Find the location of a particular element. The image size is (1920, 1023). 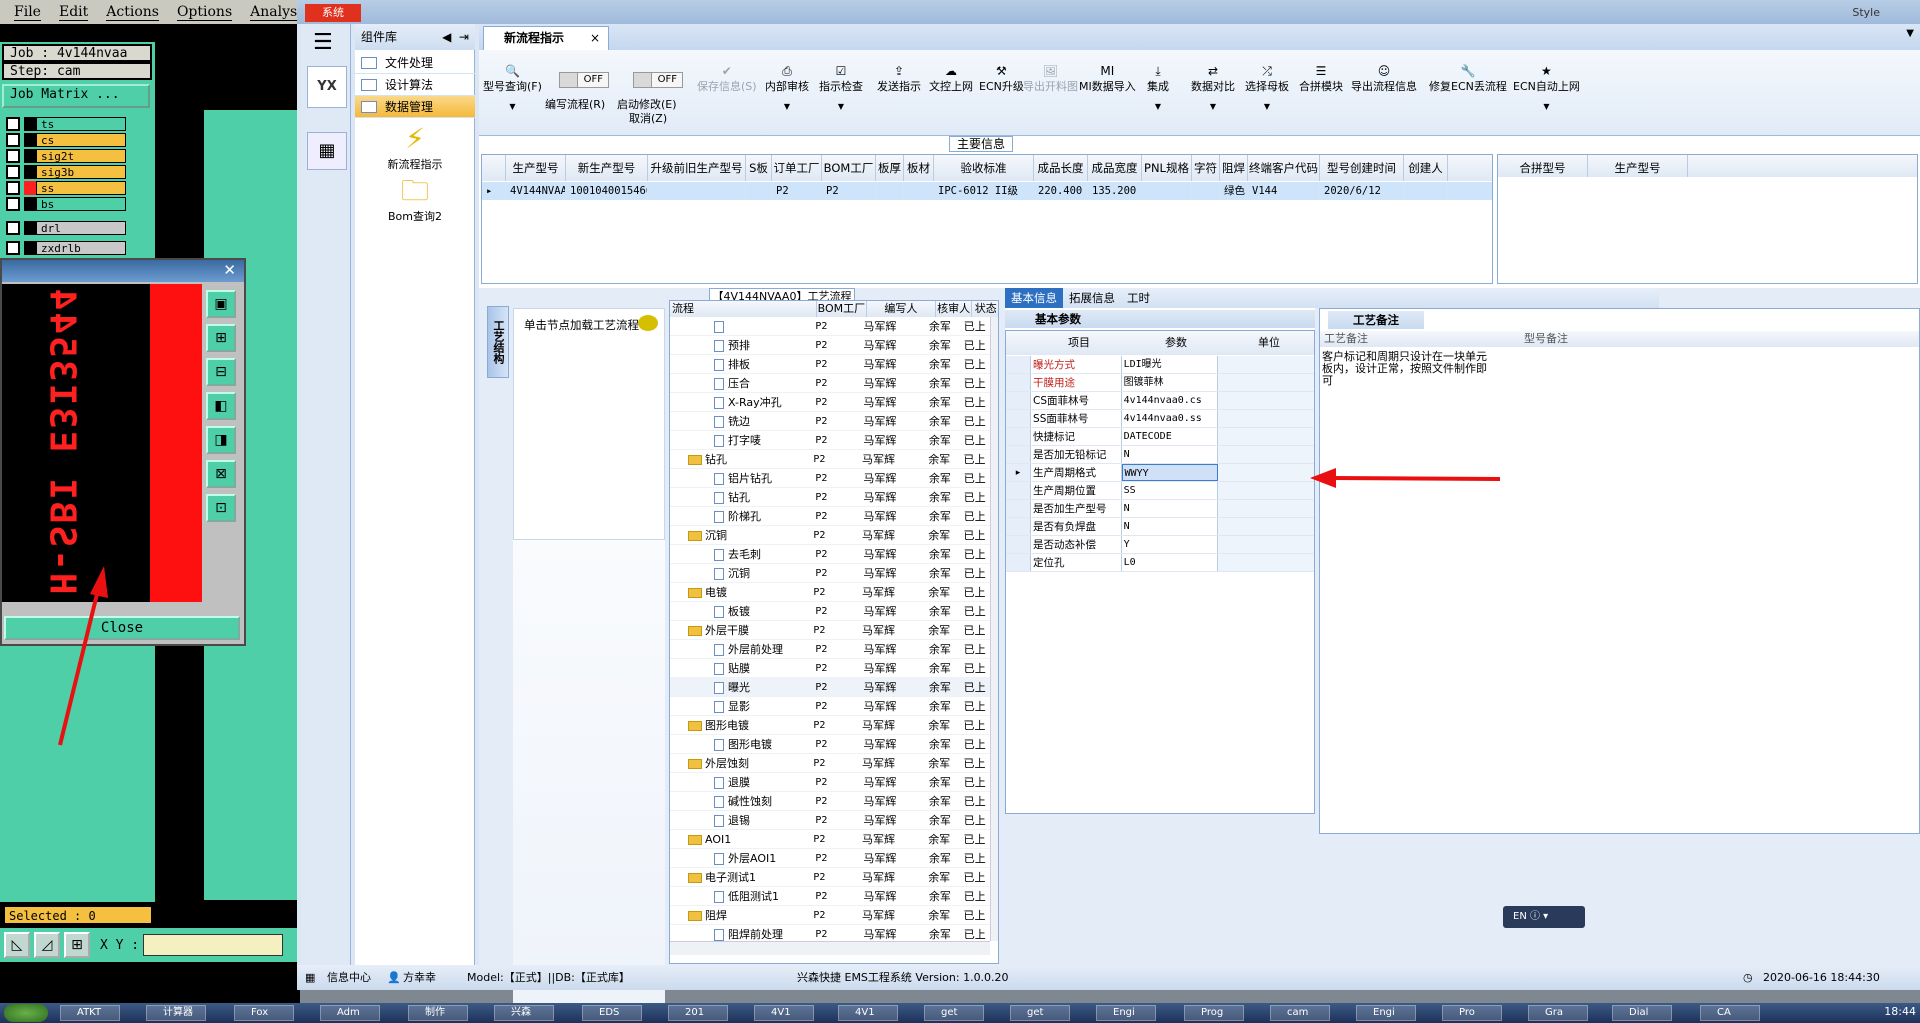

param-row: 是否动态补偿 Y is located at coordinates (1160, 545).